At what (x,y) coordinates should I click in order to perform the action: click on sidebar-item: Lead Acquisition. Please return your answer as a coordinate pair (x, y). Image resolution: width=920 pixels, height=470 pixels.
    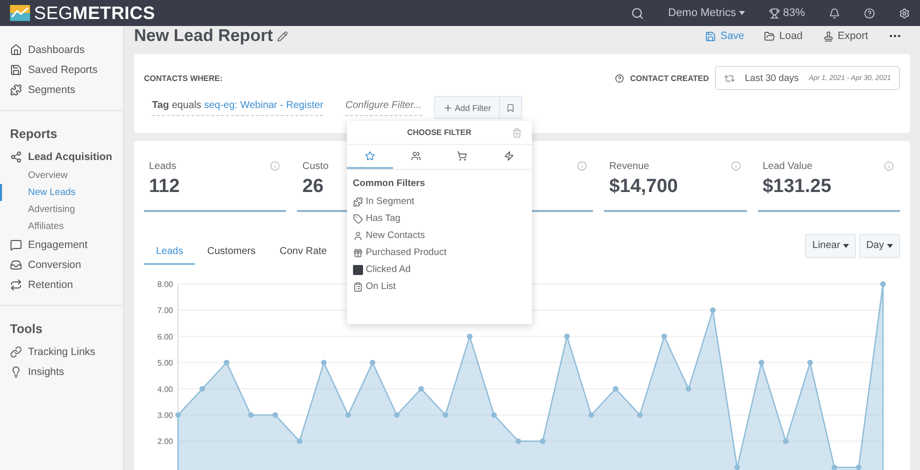
    Looking at the image, I should click on (61, 157).